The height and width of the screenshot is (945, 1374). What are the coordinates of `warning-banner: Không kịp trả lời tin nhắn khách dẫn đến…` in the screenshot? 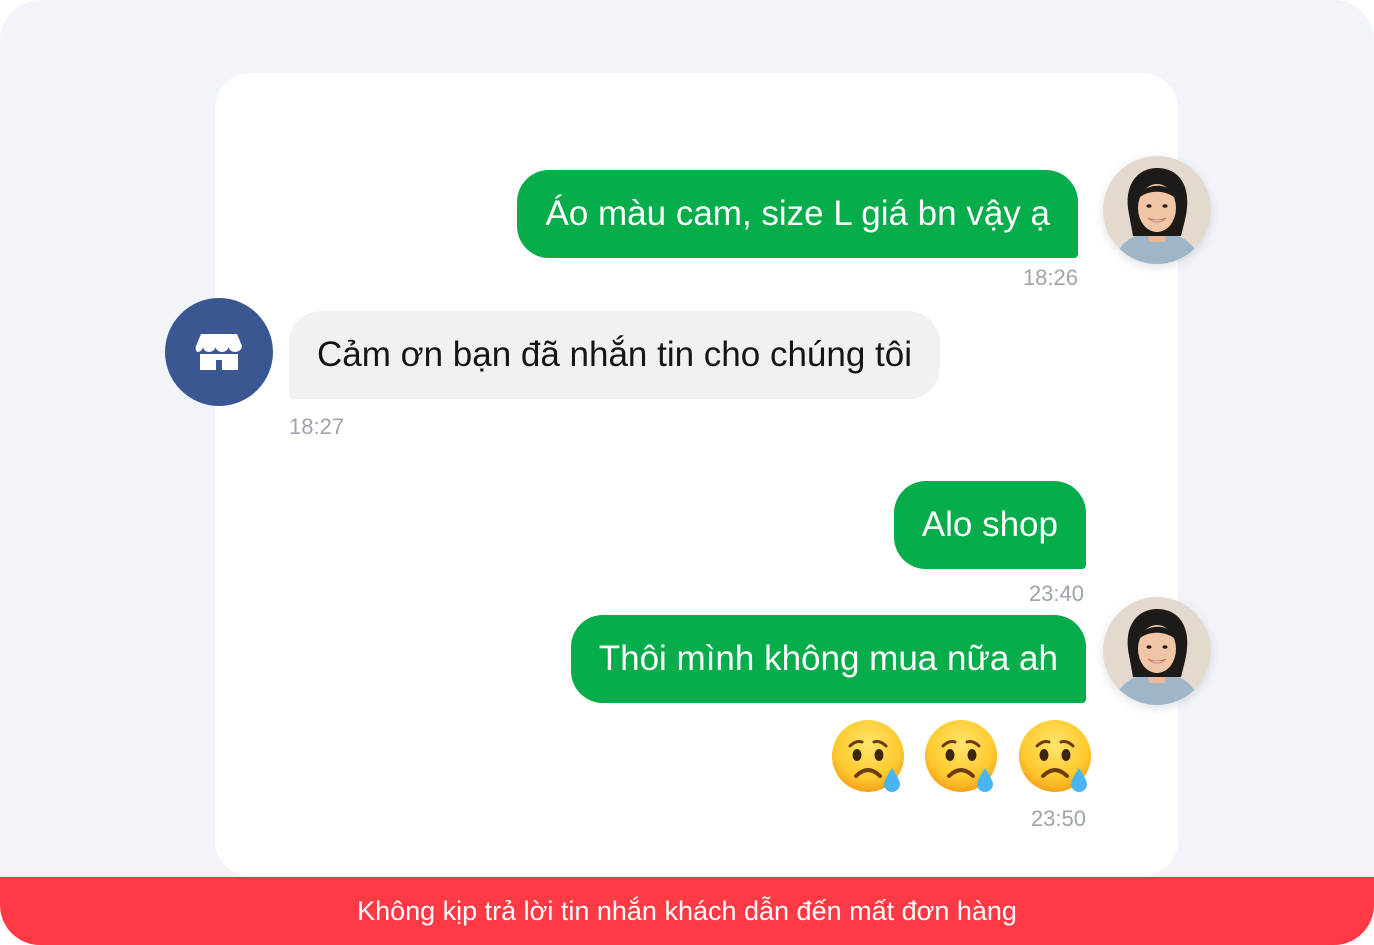 It's located at (687, 911).